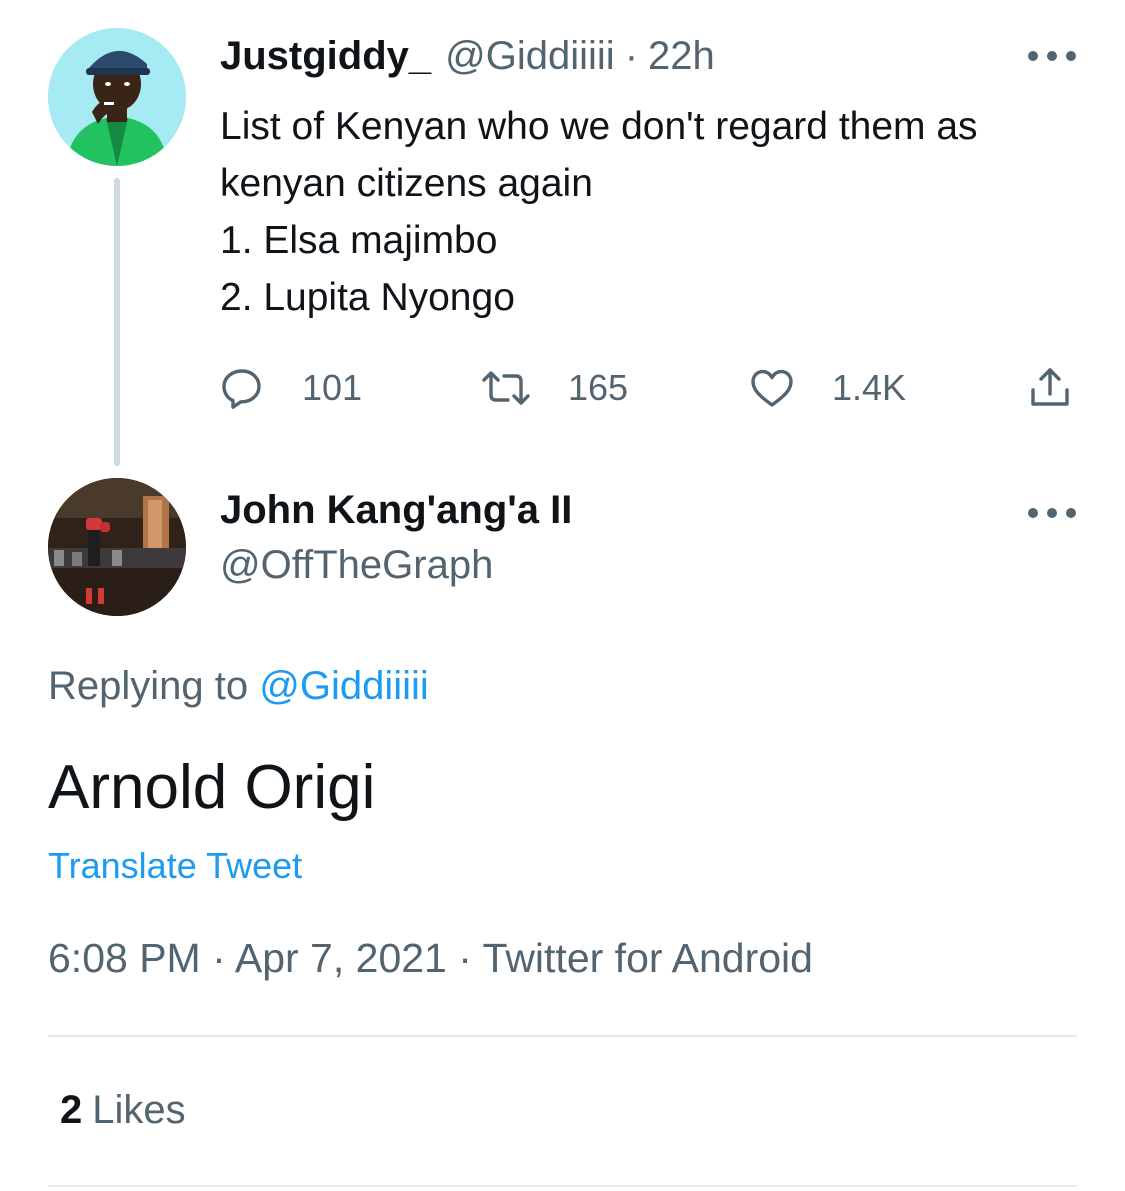 Image resolution: width=1125 pixels, height=1191 pixels. I want to click on replying-to-line: Replying to @Giddiiiii, so click(238, 686).